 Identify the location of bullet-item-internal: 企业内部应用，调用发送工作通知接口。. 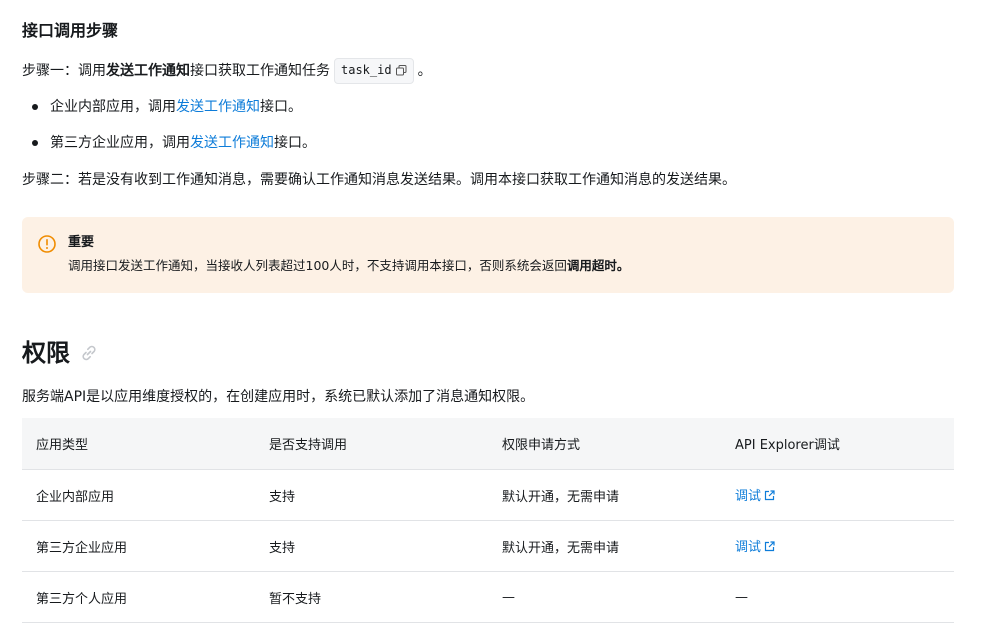
(176, 107).